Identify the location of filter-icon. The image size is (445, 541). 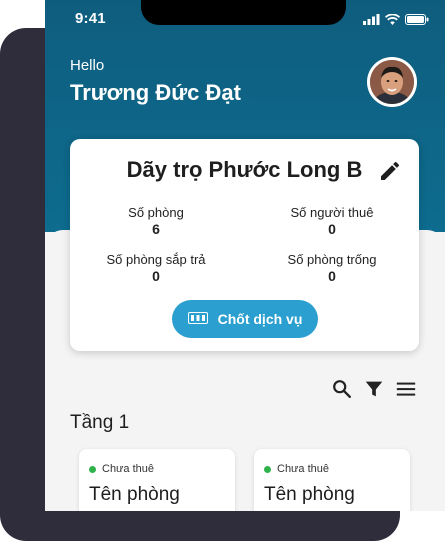
(374, 389).